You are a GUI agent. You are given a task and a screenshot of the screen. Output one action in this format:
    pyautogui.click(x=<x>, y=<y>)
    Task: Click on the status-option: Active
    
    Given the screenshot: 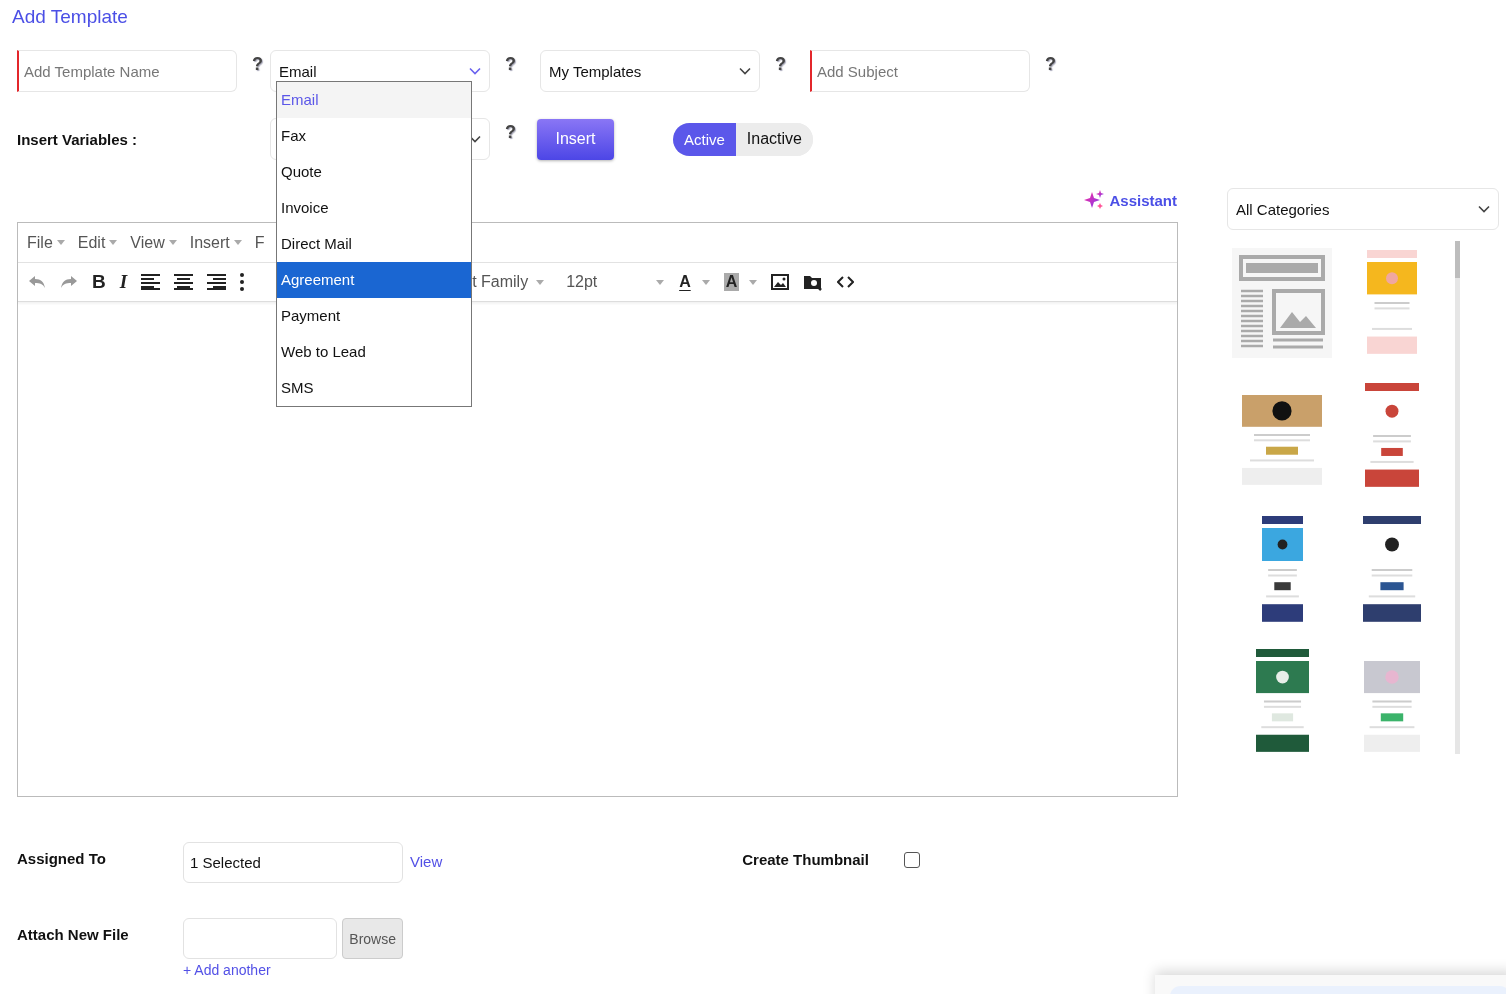 What is the action you would take?
    pyautogui.click(x=704, y=139)
    